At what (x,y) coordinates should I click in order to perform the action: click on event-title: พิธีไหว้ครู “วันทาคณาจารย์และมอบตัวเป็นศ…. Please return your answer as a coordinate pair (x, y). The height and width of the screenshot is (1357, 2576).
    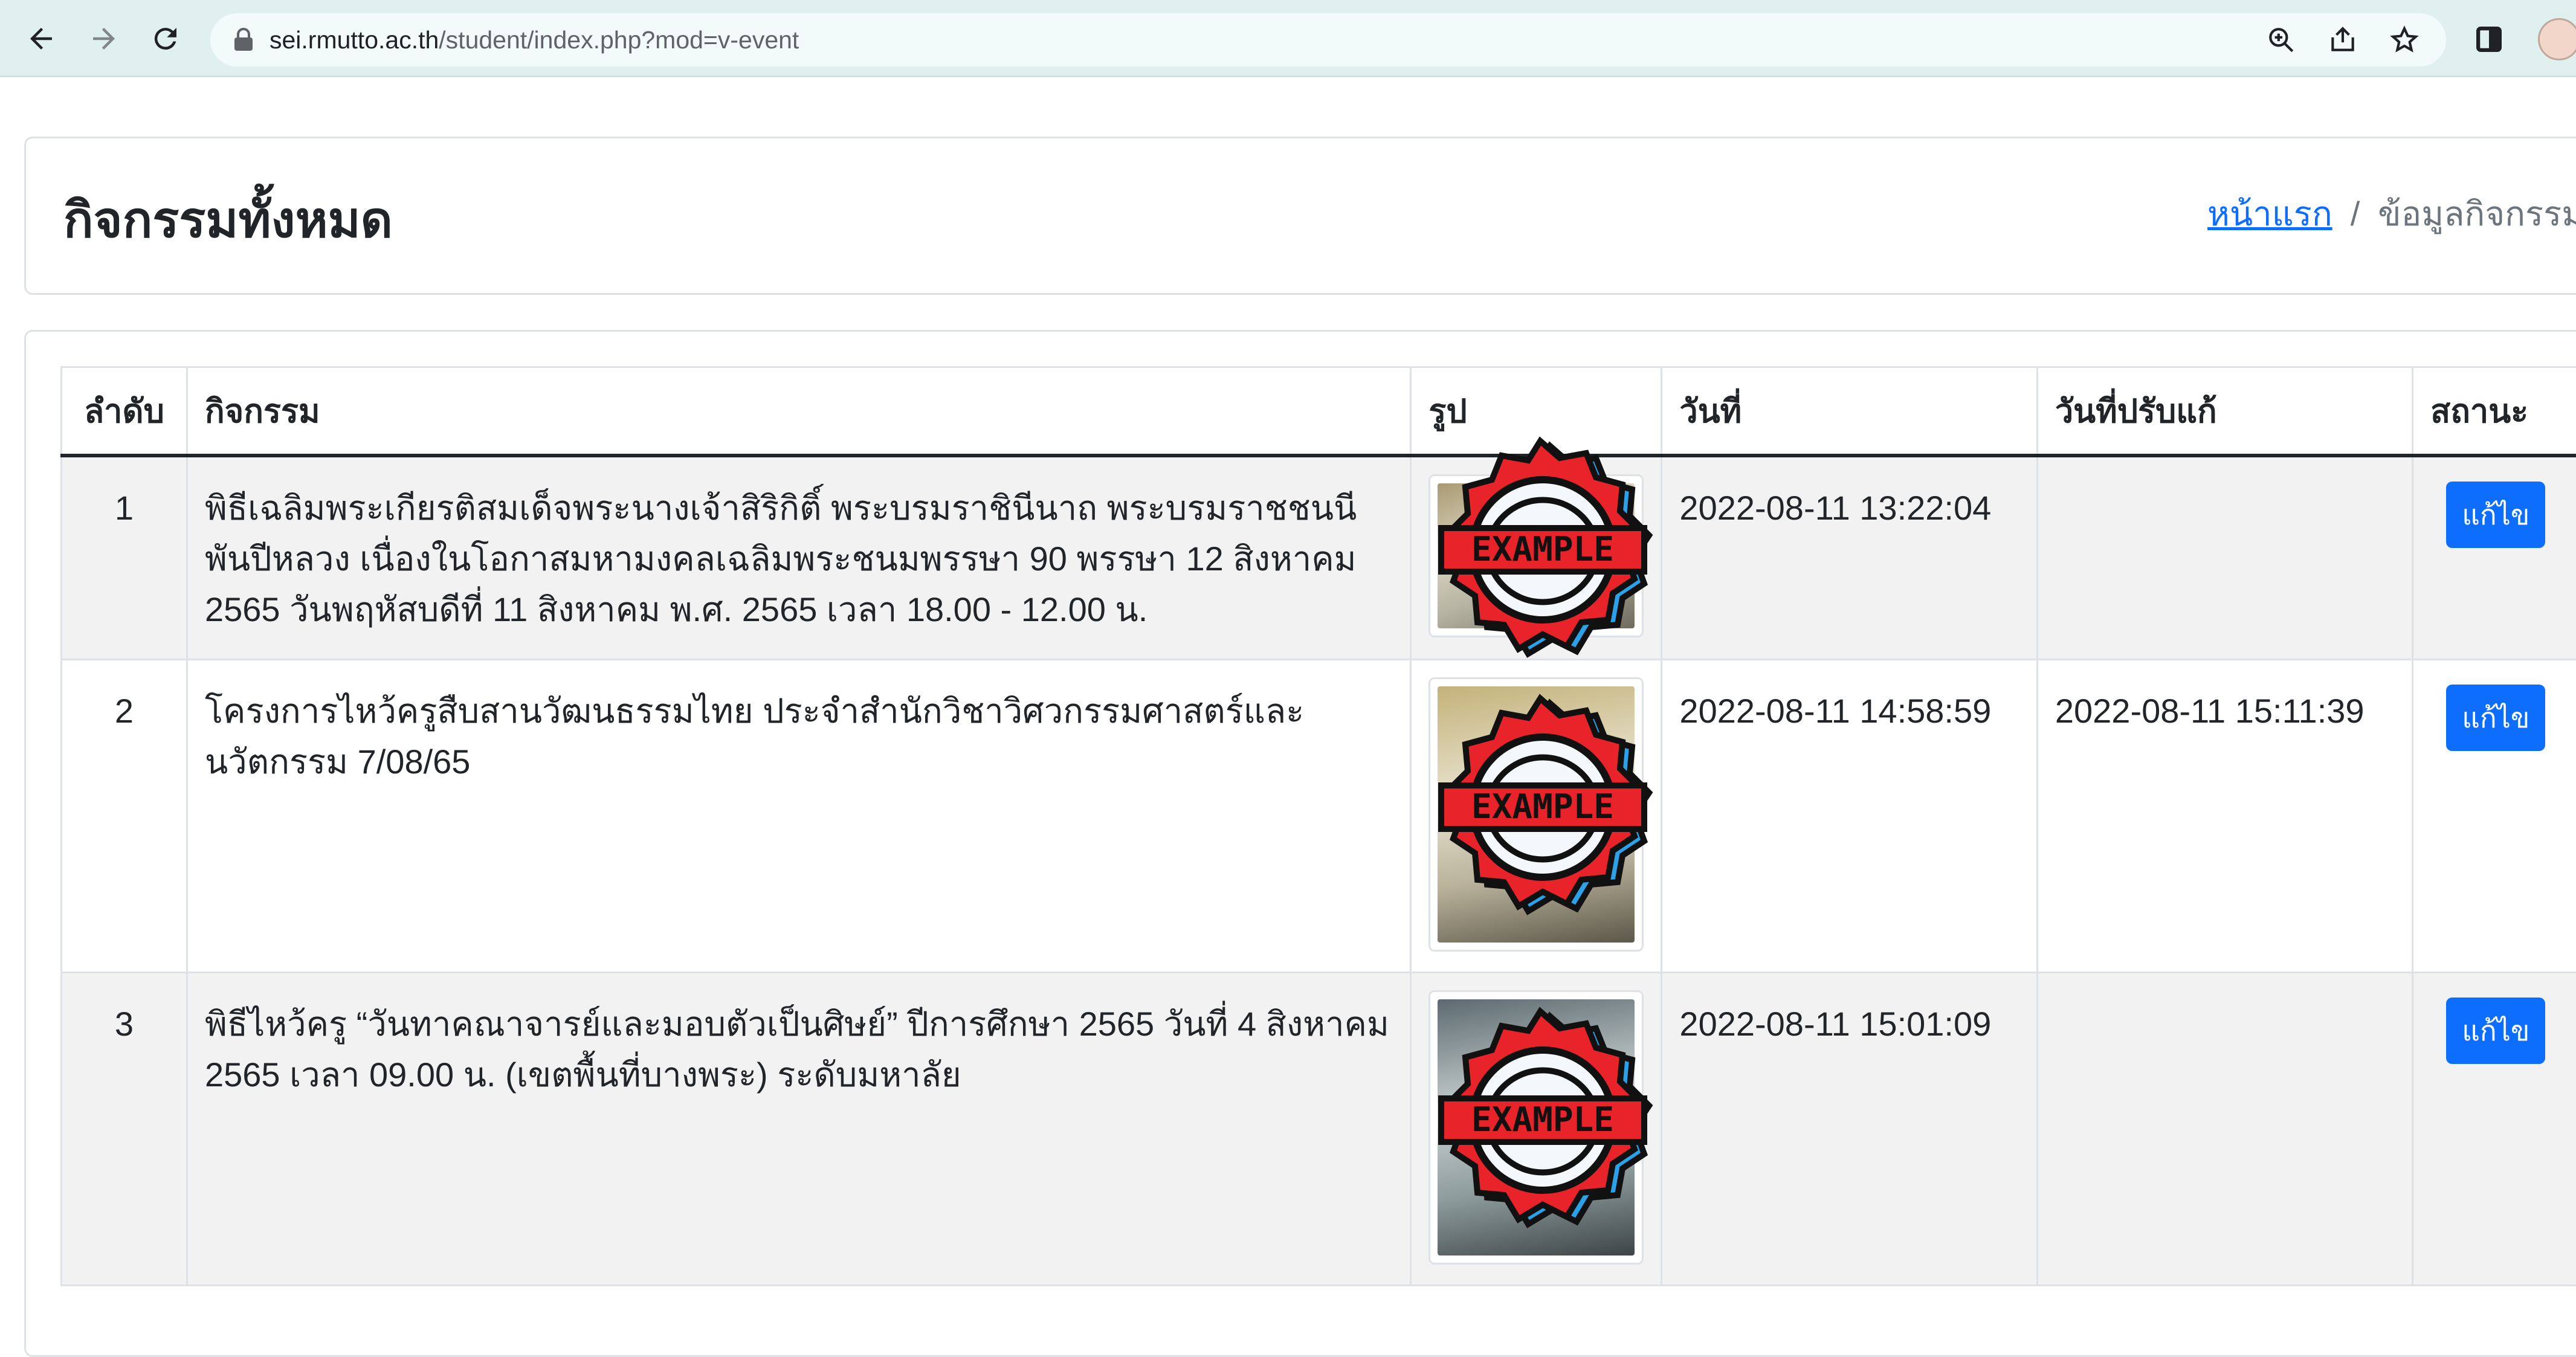
    Looking at the image, I should click on (799, 1129).